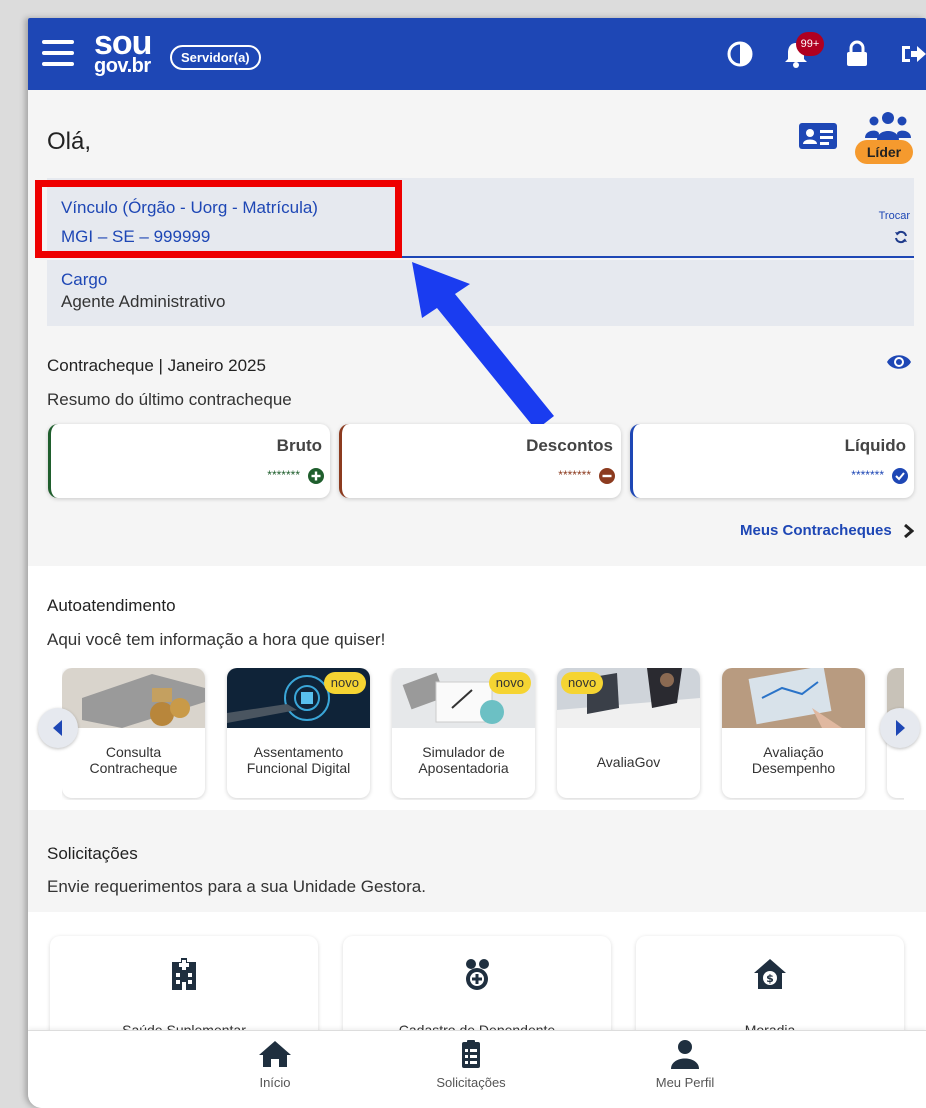 This screenshot has width=926, height=1108. What do you see at coordinates (463, 733) in the screenshot?
I see `tile-simulador-aposentadoria: novo Simulador de Aposentadoria` at bounding box center [463, 733].